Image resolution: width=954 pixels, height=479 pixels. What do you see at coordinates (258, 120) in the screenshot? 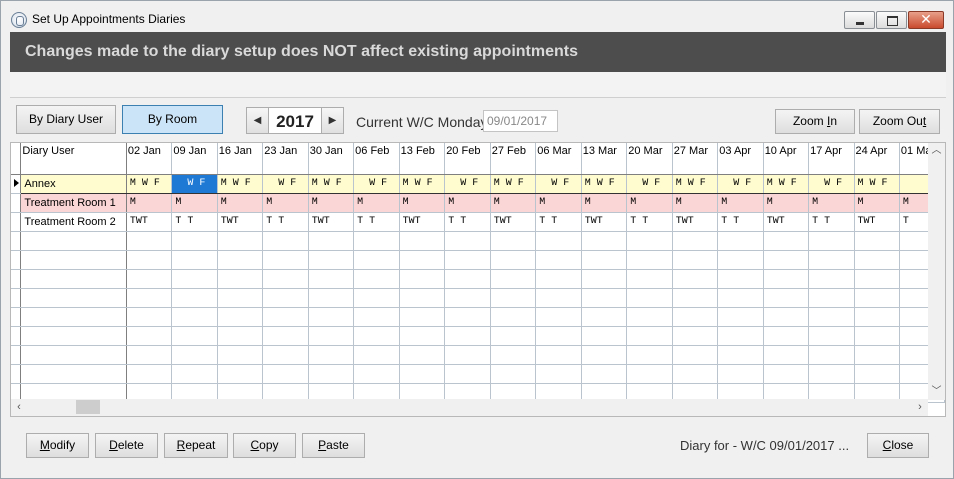
I see `previous-year-button: ◀` at bounding box center [258, 120].